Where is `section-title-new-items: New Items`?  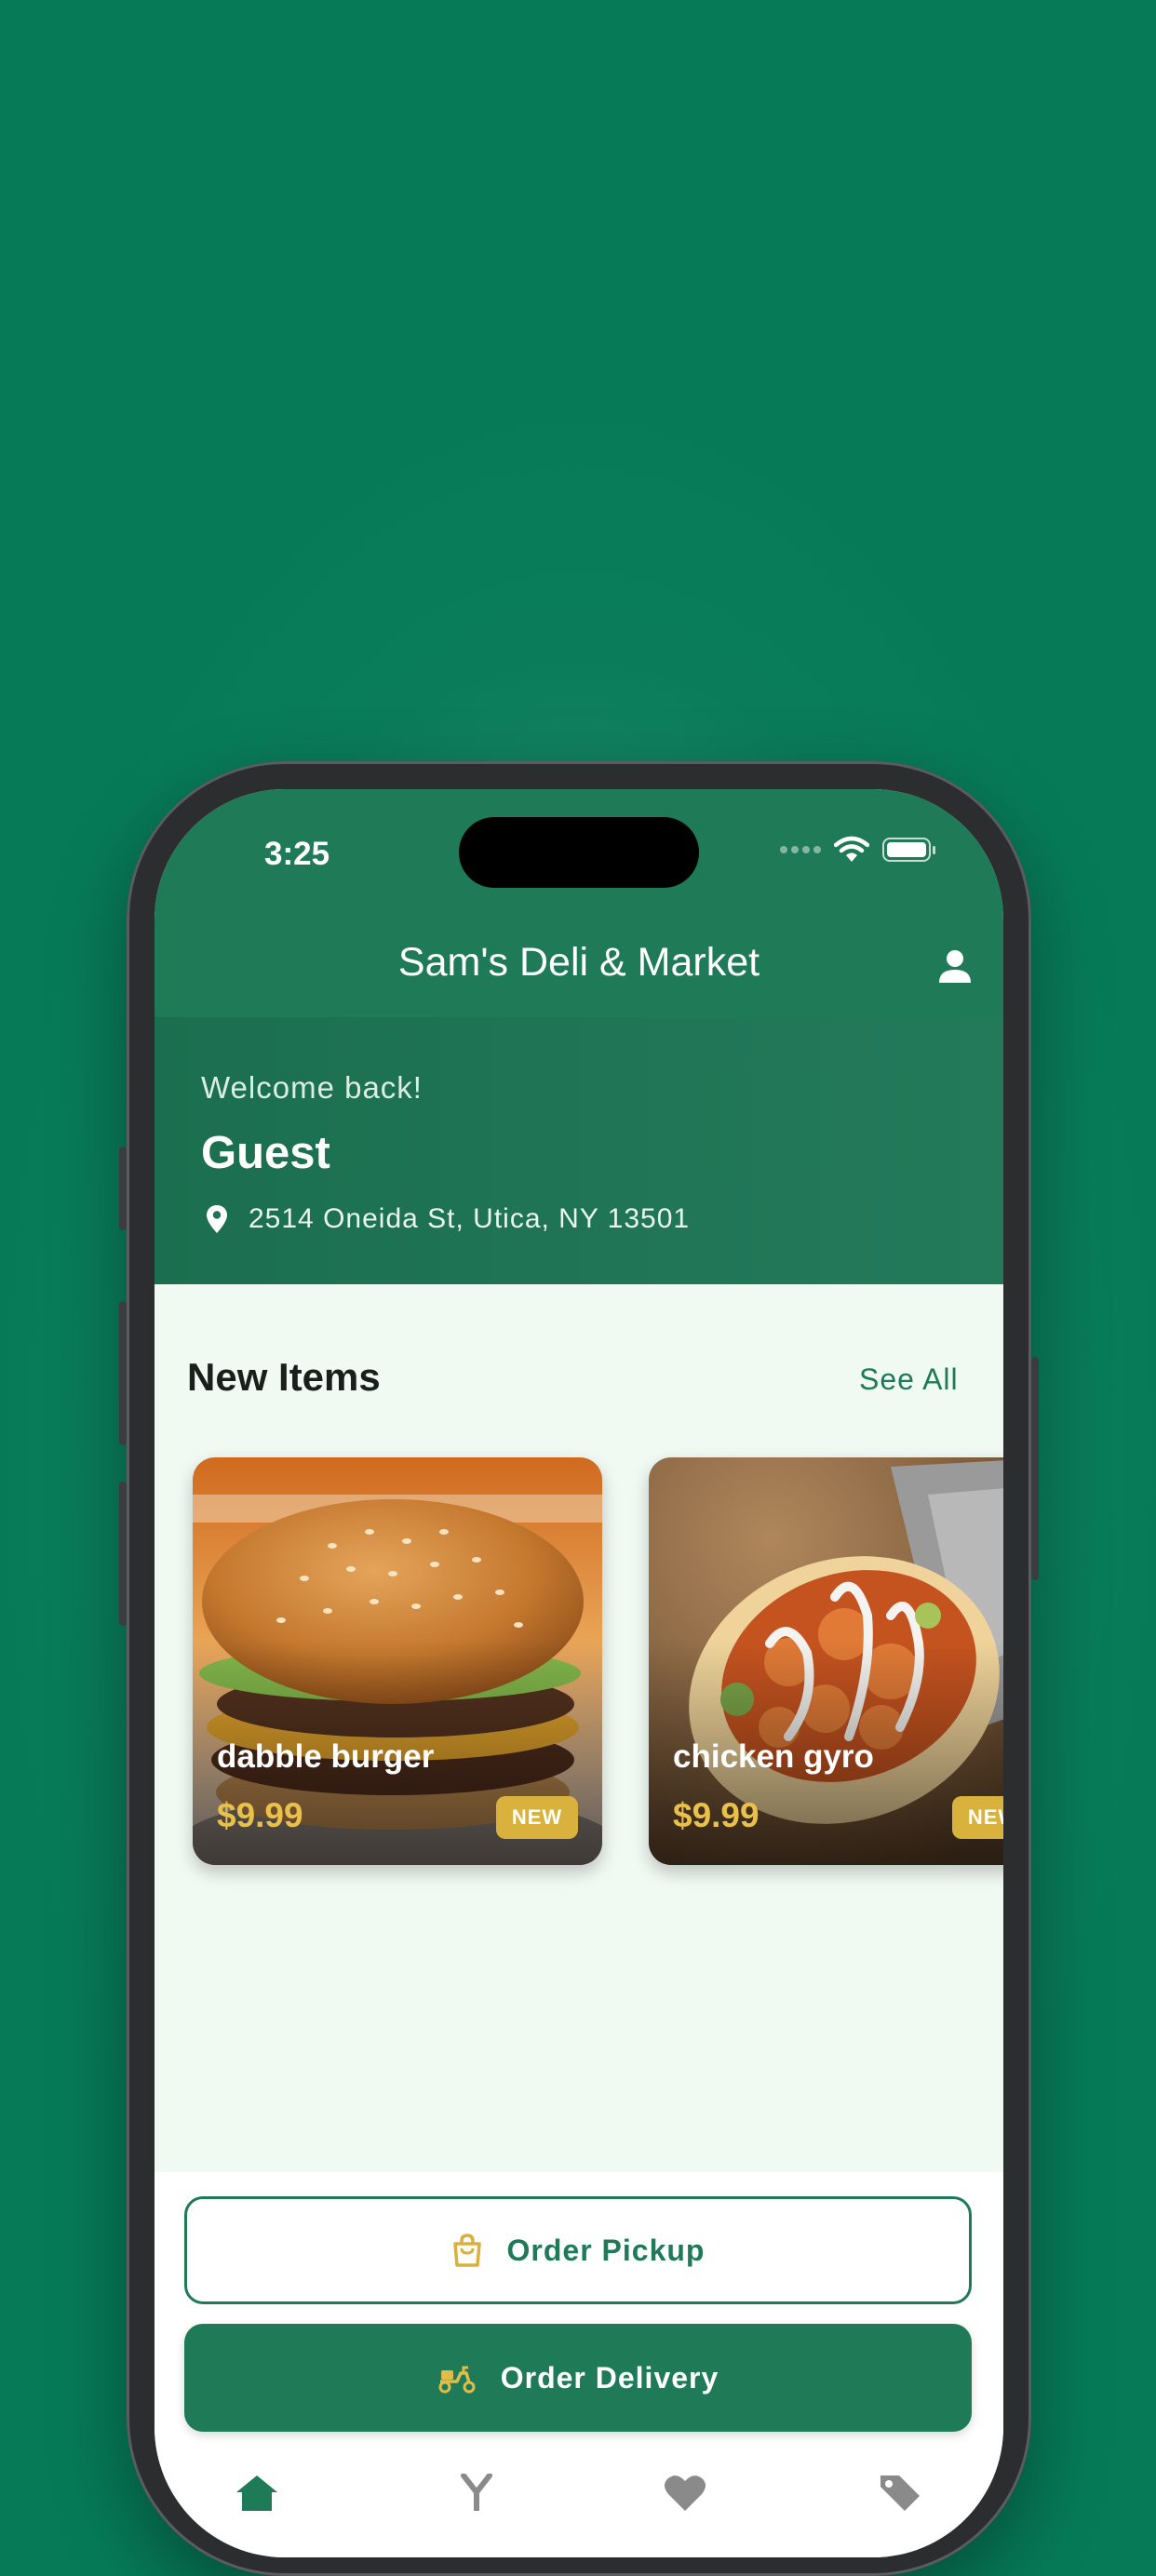
section-title-new-items: New Items is located at coordinates (284, 1377).